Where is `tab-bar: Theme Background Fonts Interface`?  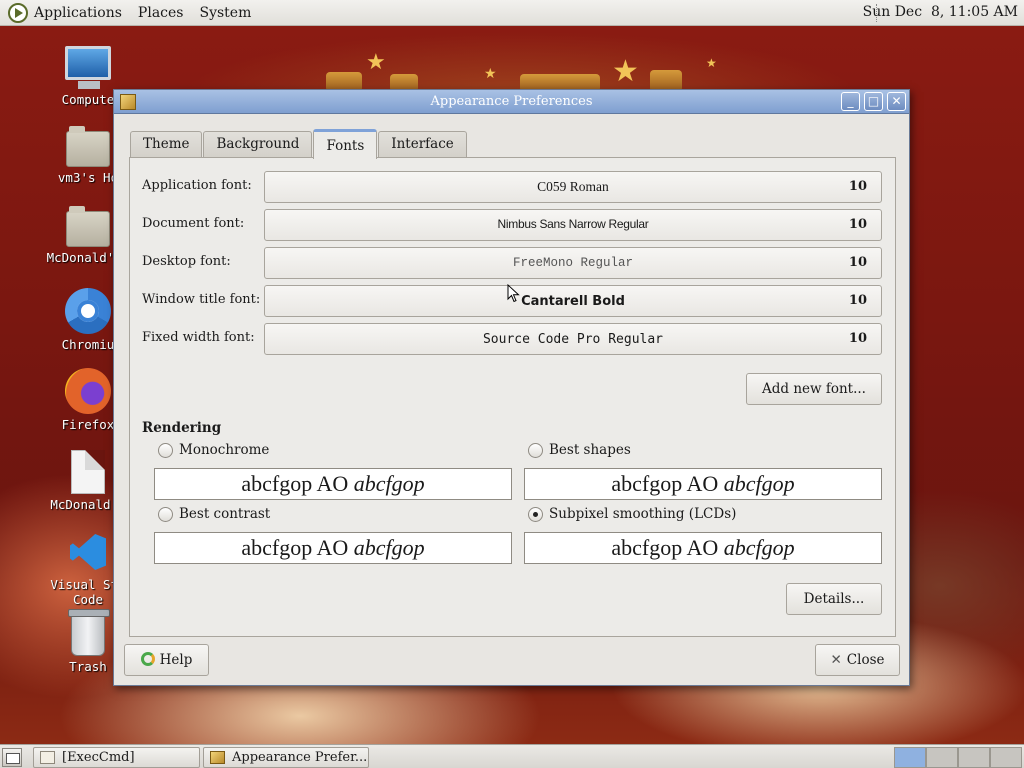
tab-bar: Theme Background Fonts Interface is located at coordinates (299, 144).